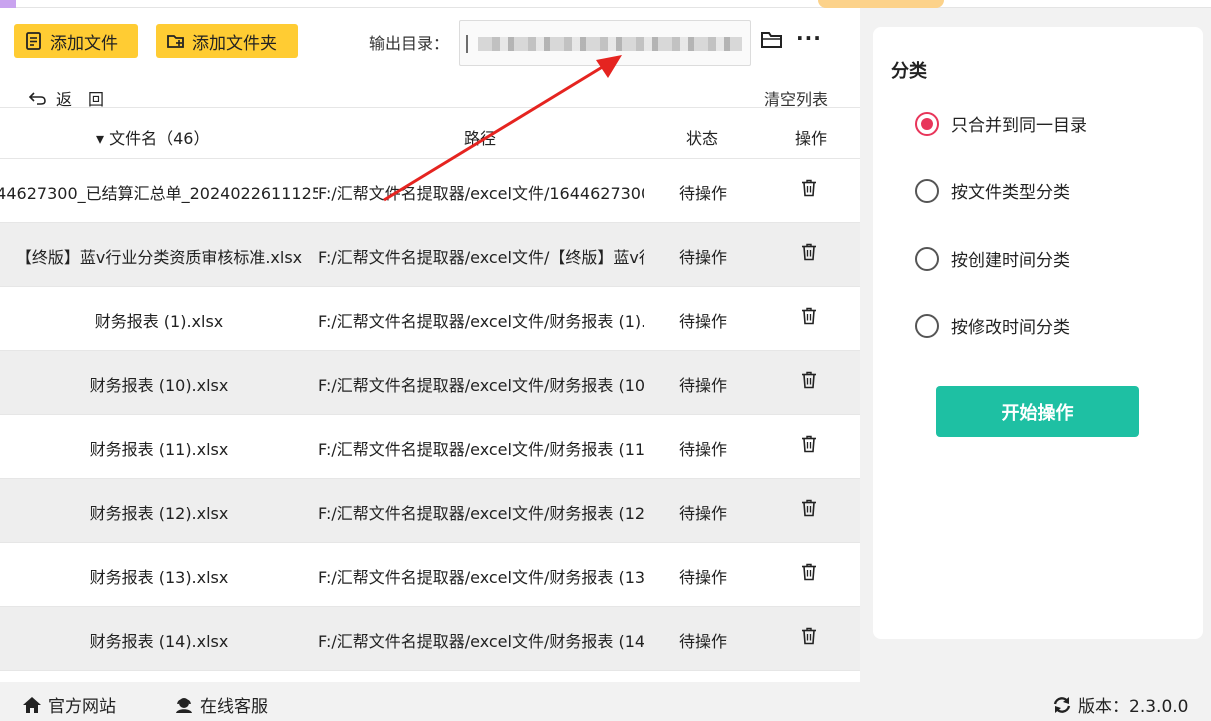  I want to click on official-website-link: 官方网站, so click(69, 704).